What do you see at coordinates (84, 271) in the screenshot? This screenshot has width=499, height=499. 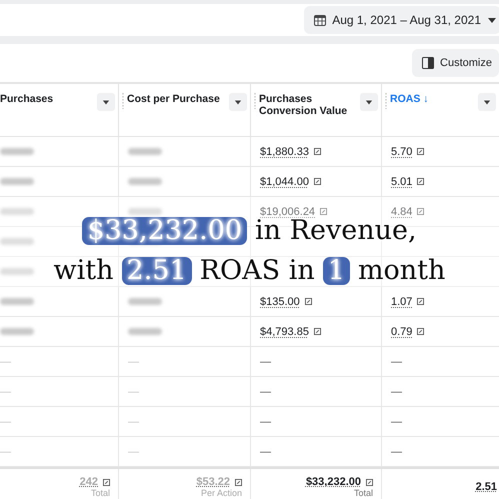 I see `headline-text: with` at bounding box center [84, 271].